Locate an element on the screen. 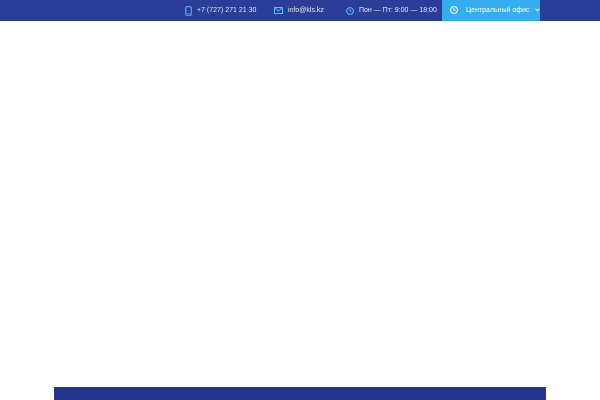 This screenshot has width=600, height=400. office-select-value: Центральный офис is located at coordinates (497, 10).